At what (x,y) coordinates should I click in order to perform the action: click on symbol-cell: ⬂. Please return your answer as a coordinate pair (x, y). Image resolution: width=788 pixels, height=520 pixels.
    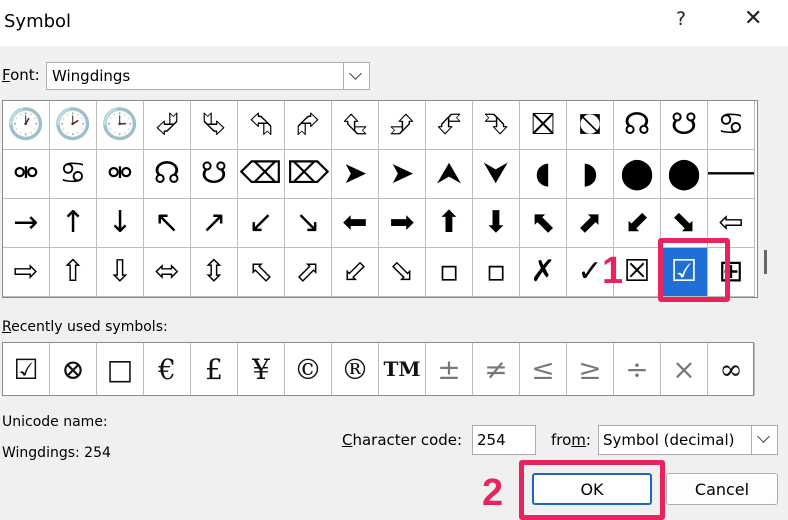
    Looking at the image, I should click on (402, 272).